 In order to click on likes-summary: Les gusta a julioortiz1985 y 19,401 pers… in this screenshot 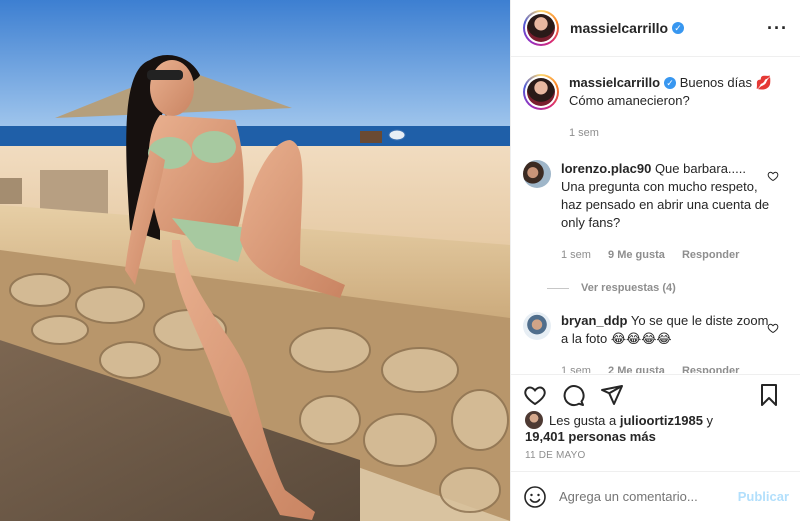, I will do `click(660, 428)`.